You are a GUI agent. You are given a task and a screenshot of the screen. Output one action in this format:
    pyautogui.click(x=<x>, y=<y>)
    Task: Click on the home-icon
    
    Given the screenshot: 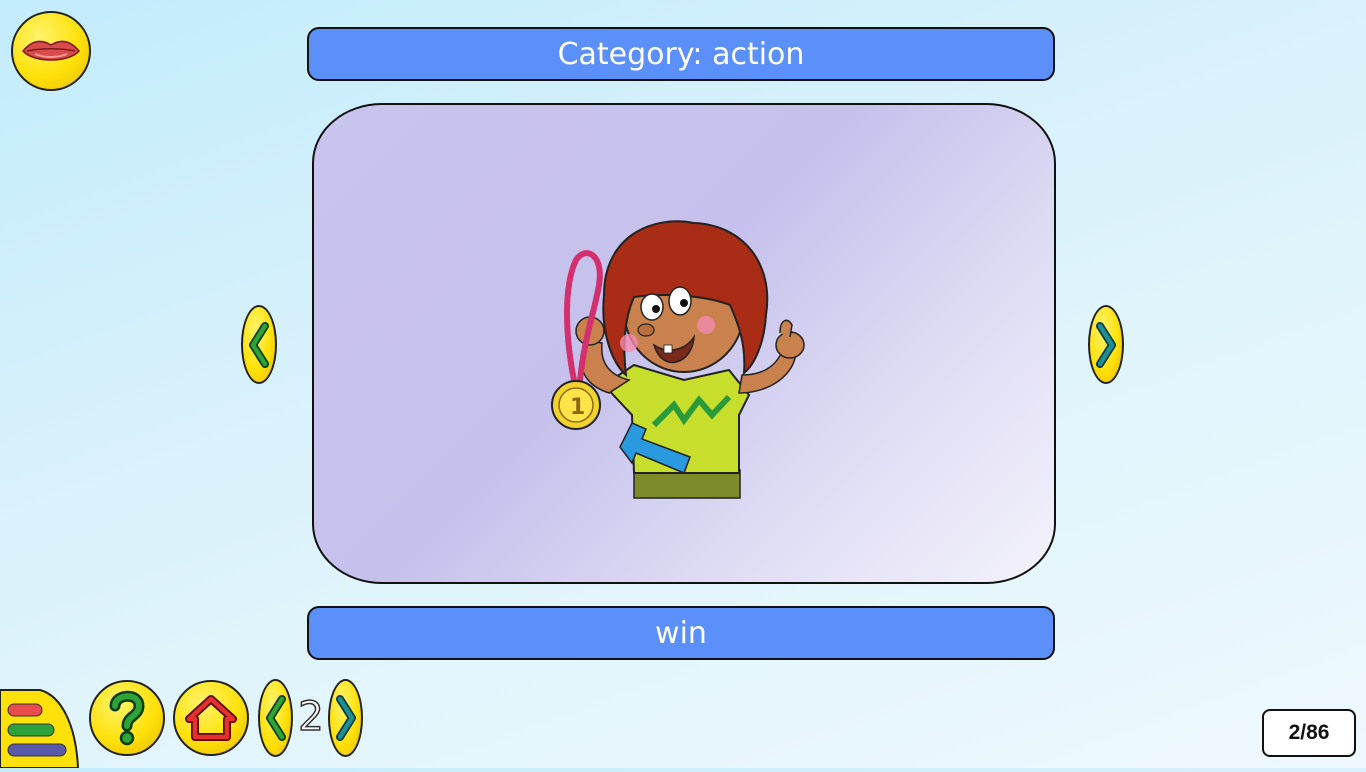 What is the action you would take?
    pyautogui.click(x=211, y=718)
    